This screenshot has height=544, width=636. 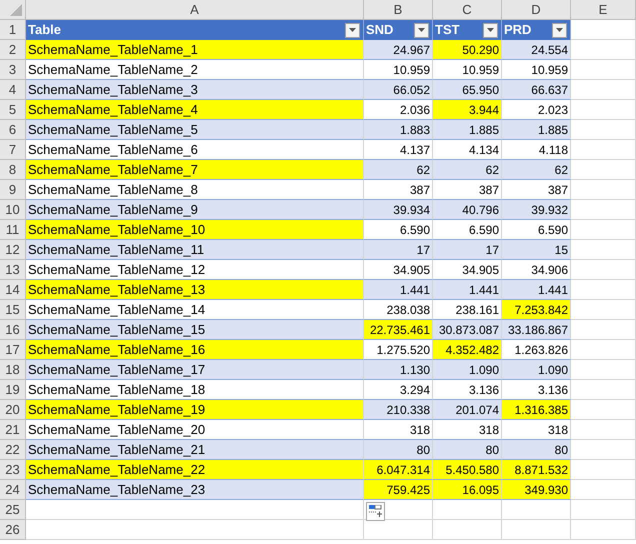 What do you see at coordinates (536, 250) in the screenshot?
I see `table-cell: 15` at bounding box center [536, 250].